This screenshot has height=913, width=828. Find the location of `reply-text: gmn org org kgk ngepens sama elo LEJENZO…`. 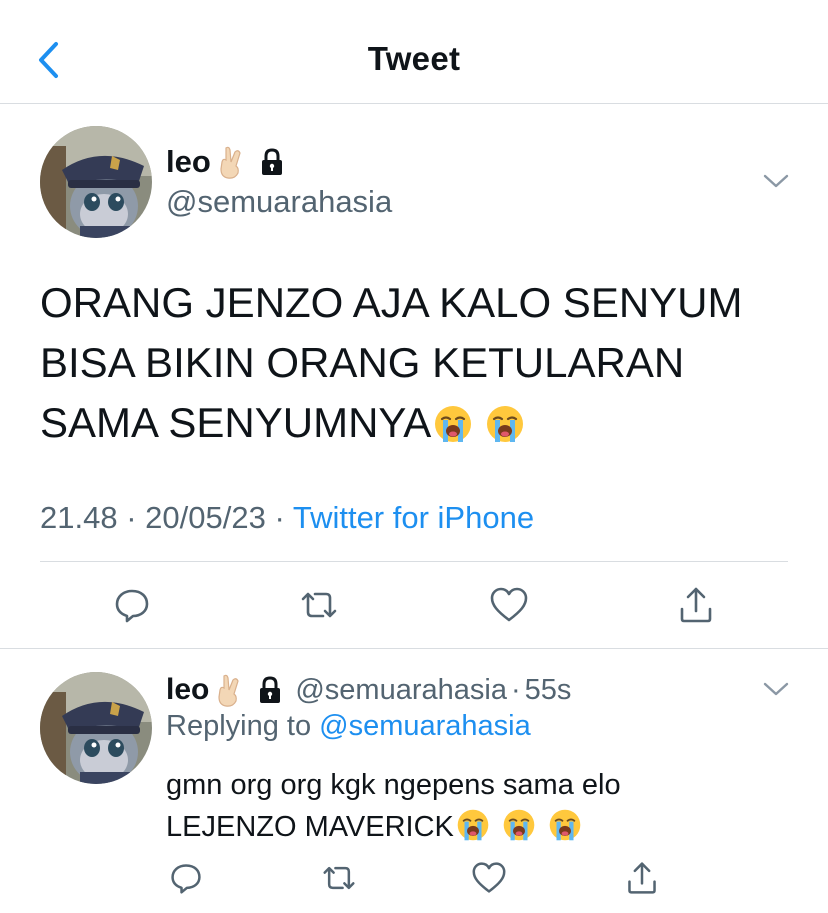

reply-text: gmn org org kgk ngepens sama elo LEJENZO… is located at coordinates (476, 806).